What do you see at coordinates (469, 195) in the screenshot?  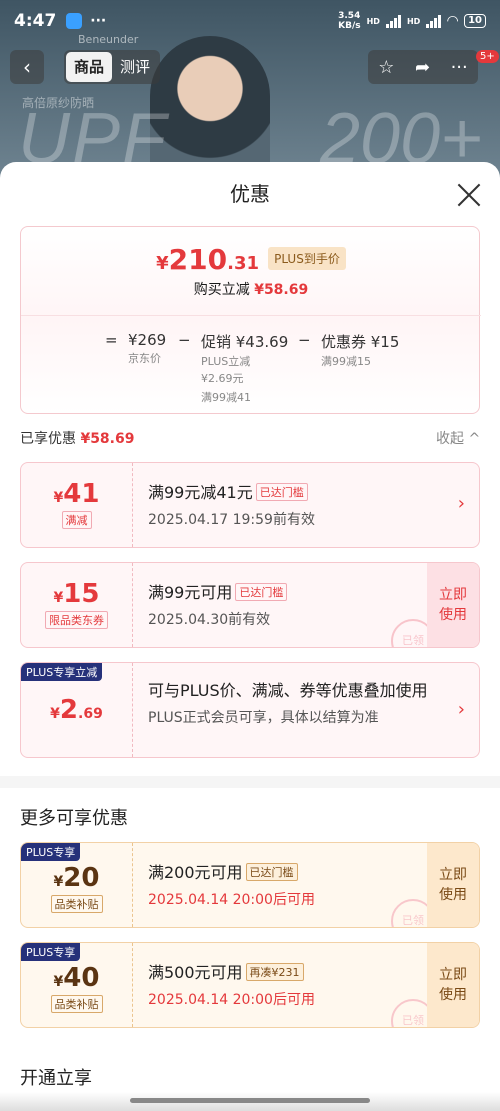 I see `close-icon` at bounding box center [469, 195].